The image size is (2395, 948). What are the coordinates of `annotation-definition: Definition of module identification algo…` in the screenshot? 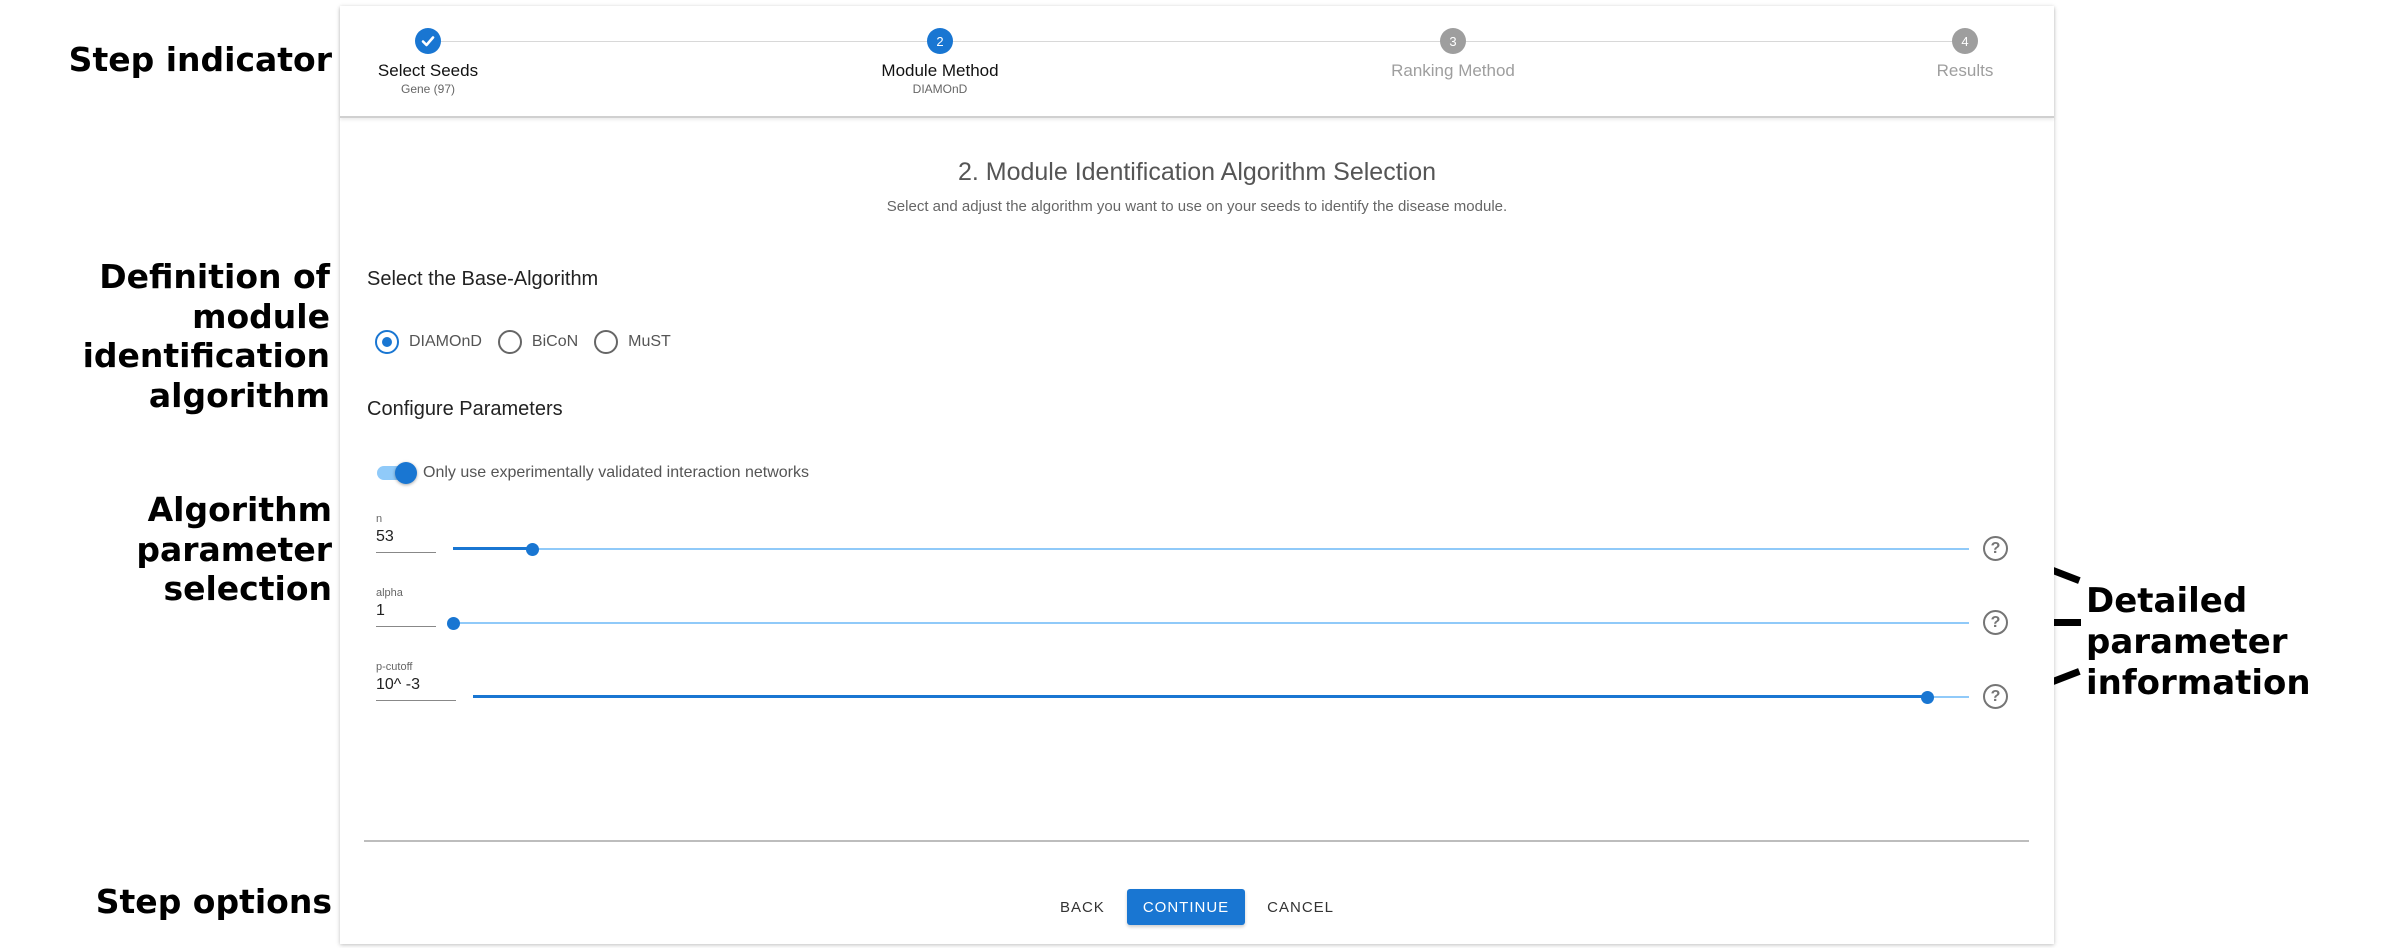 It's located at (206, 336).